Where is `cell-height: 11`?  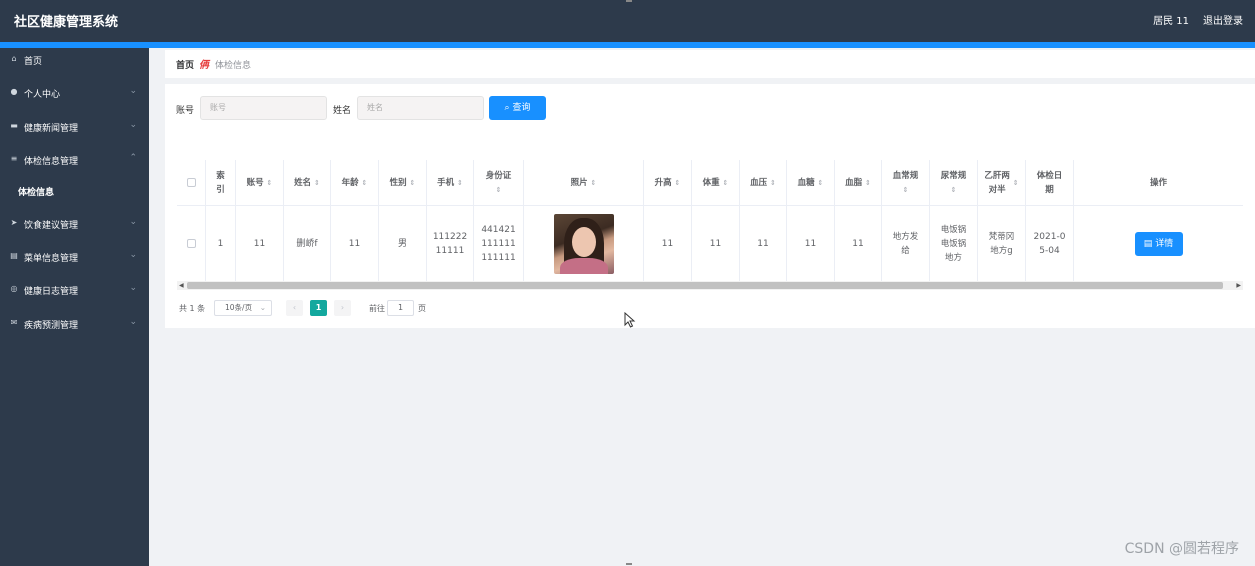 cell-height: 11 is located at coordinates (668, 243).